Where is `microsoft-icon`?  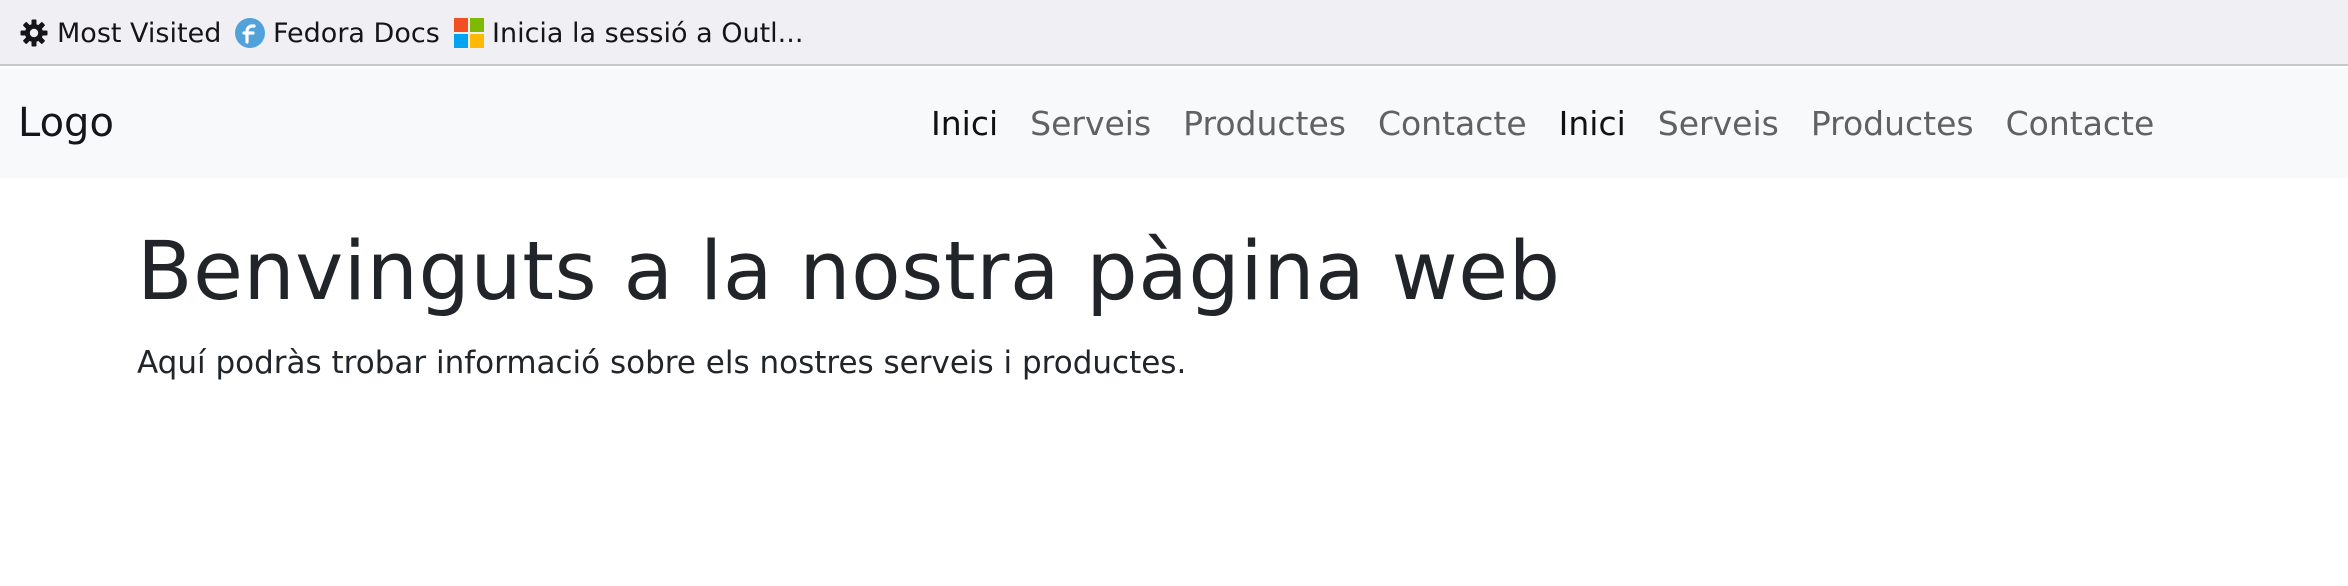 microsoft-icon is located at coordinates (469, 33).